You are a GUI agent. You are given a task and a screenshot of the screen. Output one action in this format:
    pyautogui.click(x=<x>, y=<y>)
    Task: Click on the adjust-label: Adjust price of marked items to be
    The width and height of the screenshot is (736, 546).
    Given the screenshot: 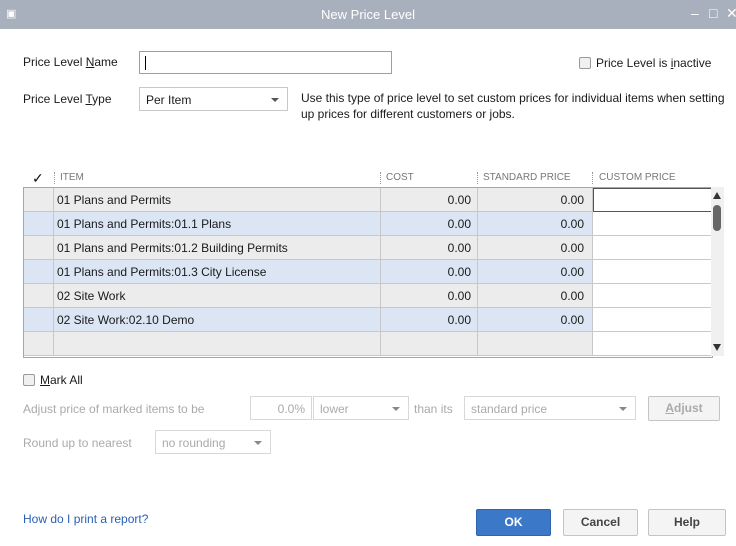 What is the action you would take?
    pyautogui.click(x=114, y=409)
    